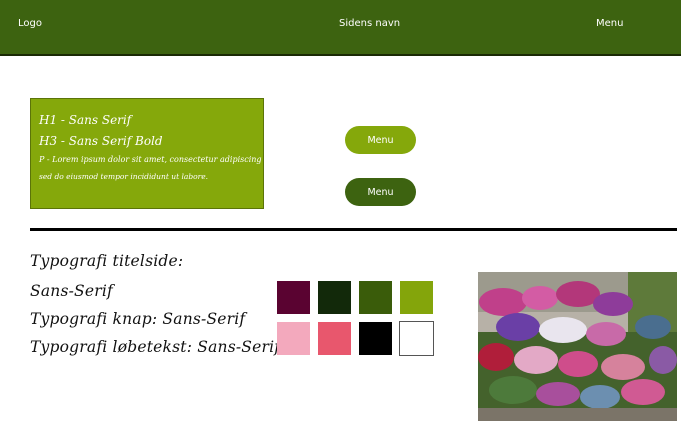 The height and width of the screenshot is (444, 681). What do you see at coordinates (416, 297) in the screenshot?
I see `color-swatch-lime-green` at bounding box center [416, 297].